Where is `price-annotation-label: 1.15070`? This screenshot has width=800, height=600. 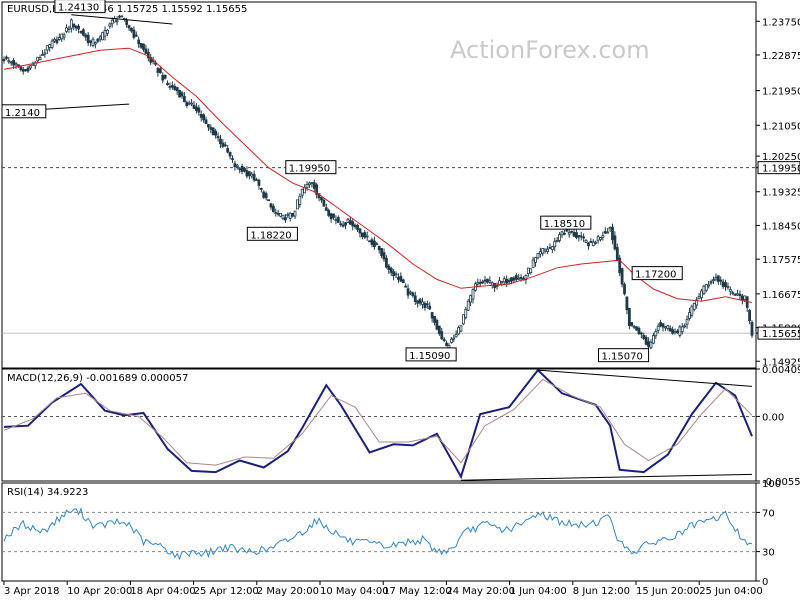 price-annotation-label: 1.15070 is located at coordinates (621, 357).